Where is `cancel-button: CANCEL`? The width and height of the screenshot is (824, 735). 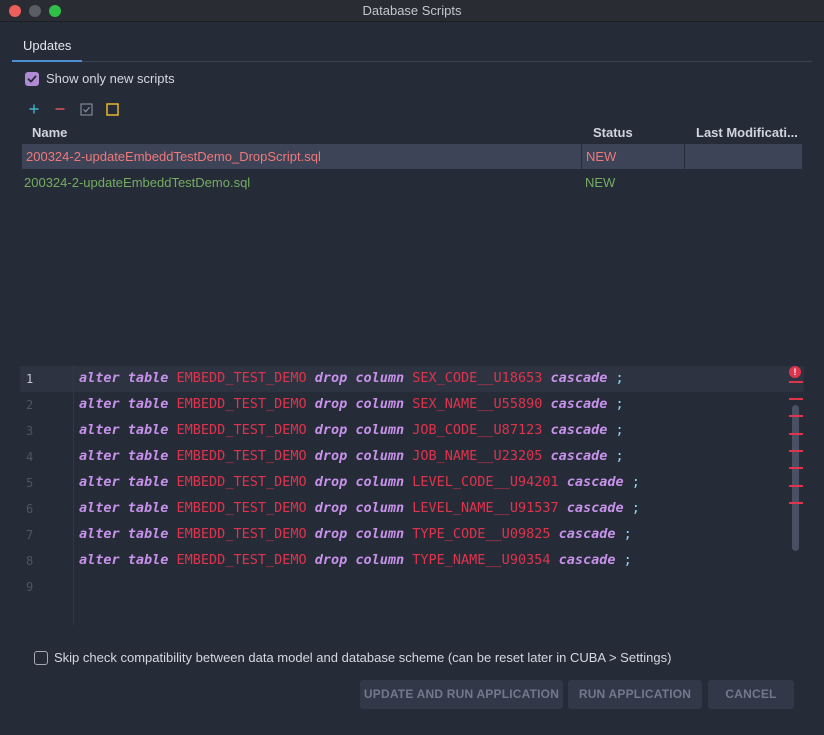 cancel-button: CANCEL is located at coordinates (751, 694).